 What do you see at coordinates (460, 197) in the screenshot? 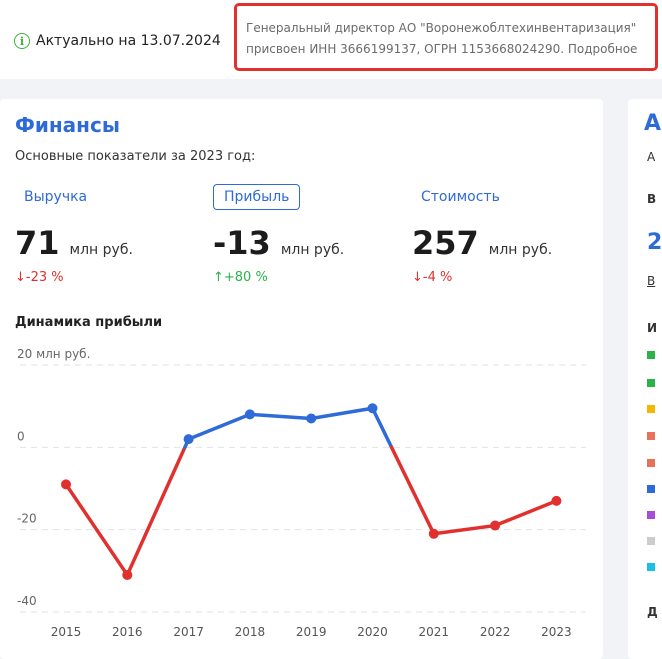
I see `tab-value: Стоимость` at bounding box center [460, 197].